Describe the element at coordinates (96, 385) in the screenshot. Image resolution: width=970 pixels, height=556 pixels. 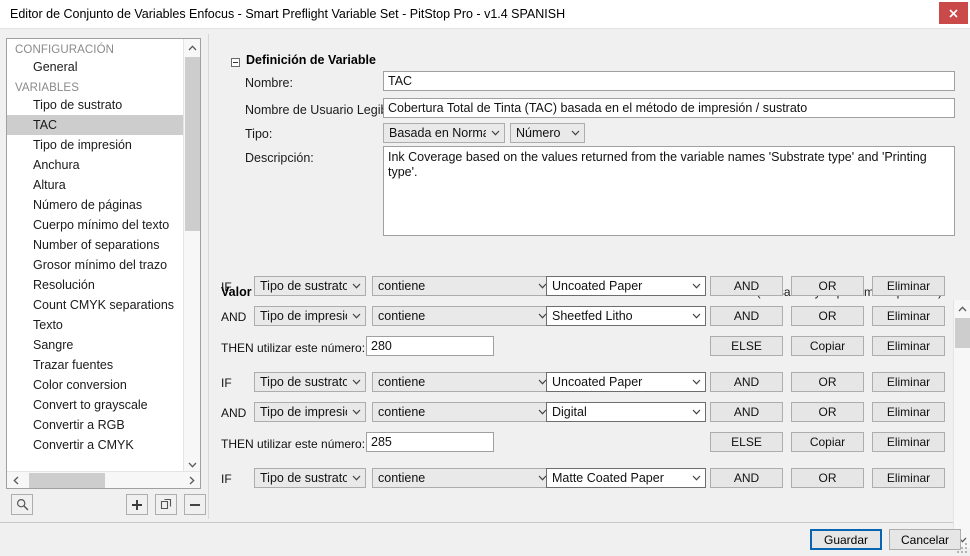
I see `sidebar-item-color-conversion: Color conversion` at that location.